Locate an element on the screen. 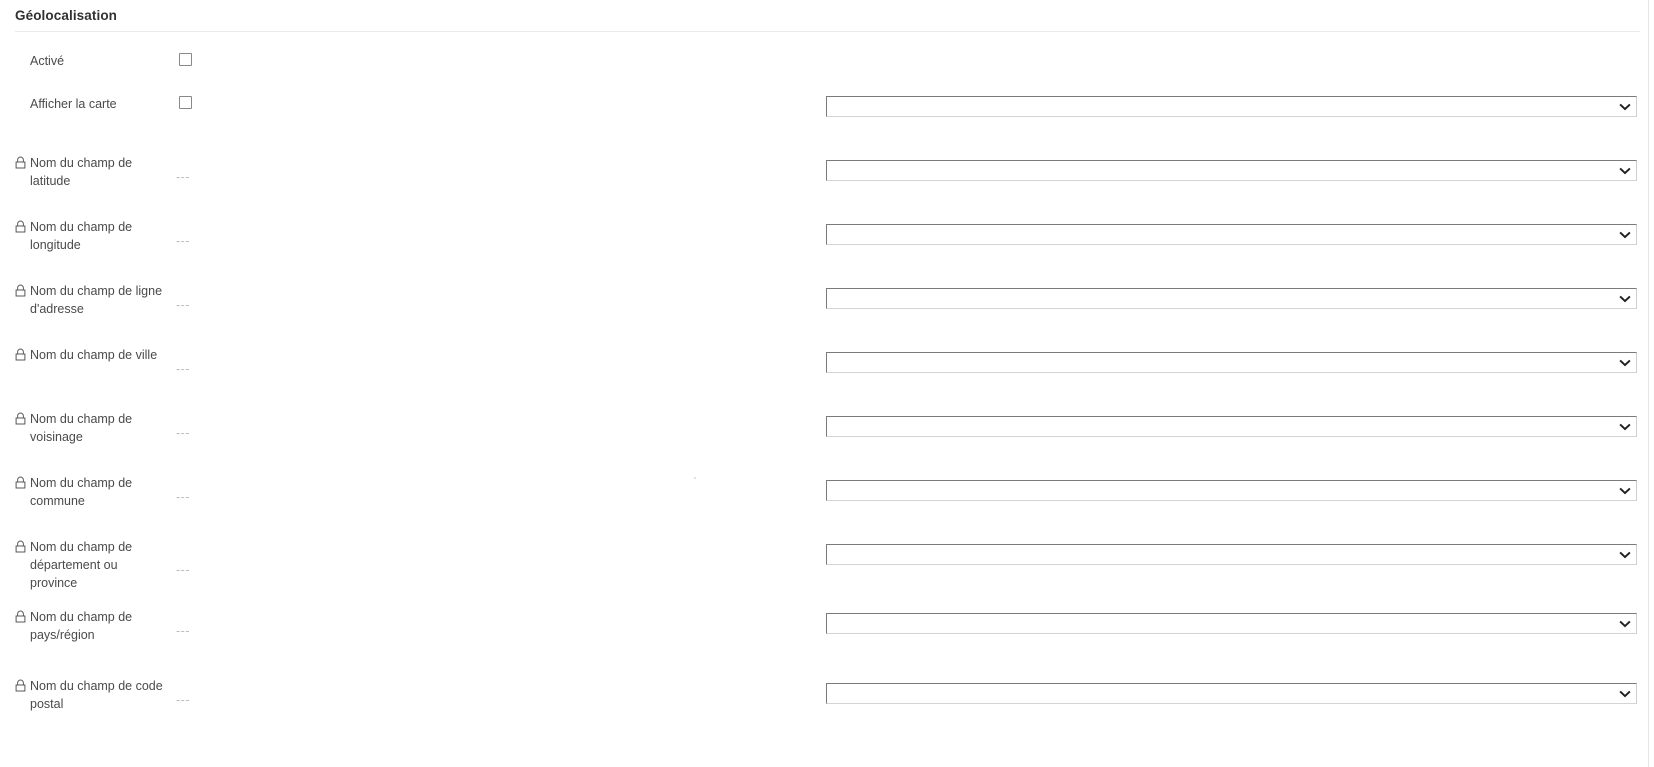 The height and width of the screenshot is (767, 1654). dropdown-longitude-field is located at coordinates (1231, 234).